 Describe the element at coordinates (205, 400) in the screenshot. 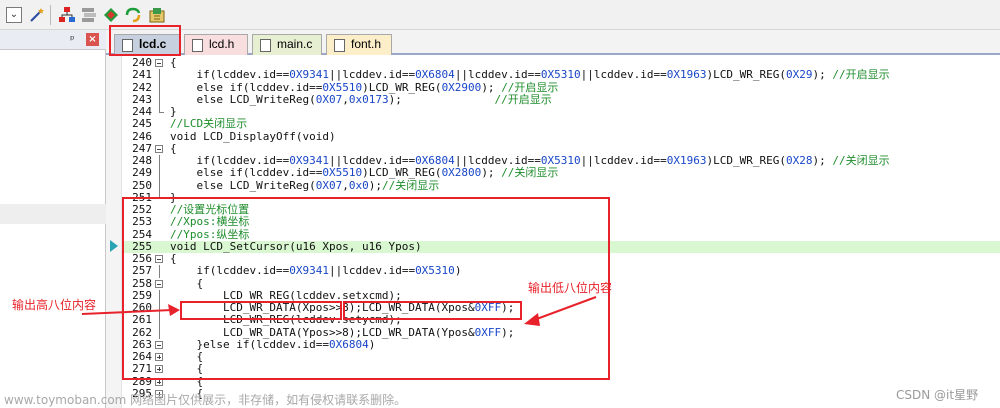

I see `watermark-left: www.toymoban.com 网络图片仅供展示，非存储，如有侵权请联系删除。` at that location.